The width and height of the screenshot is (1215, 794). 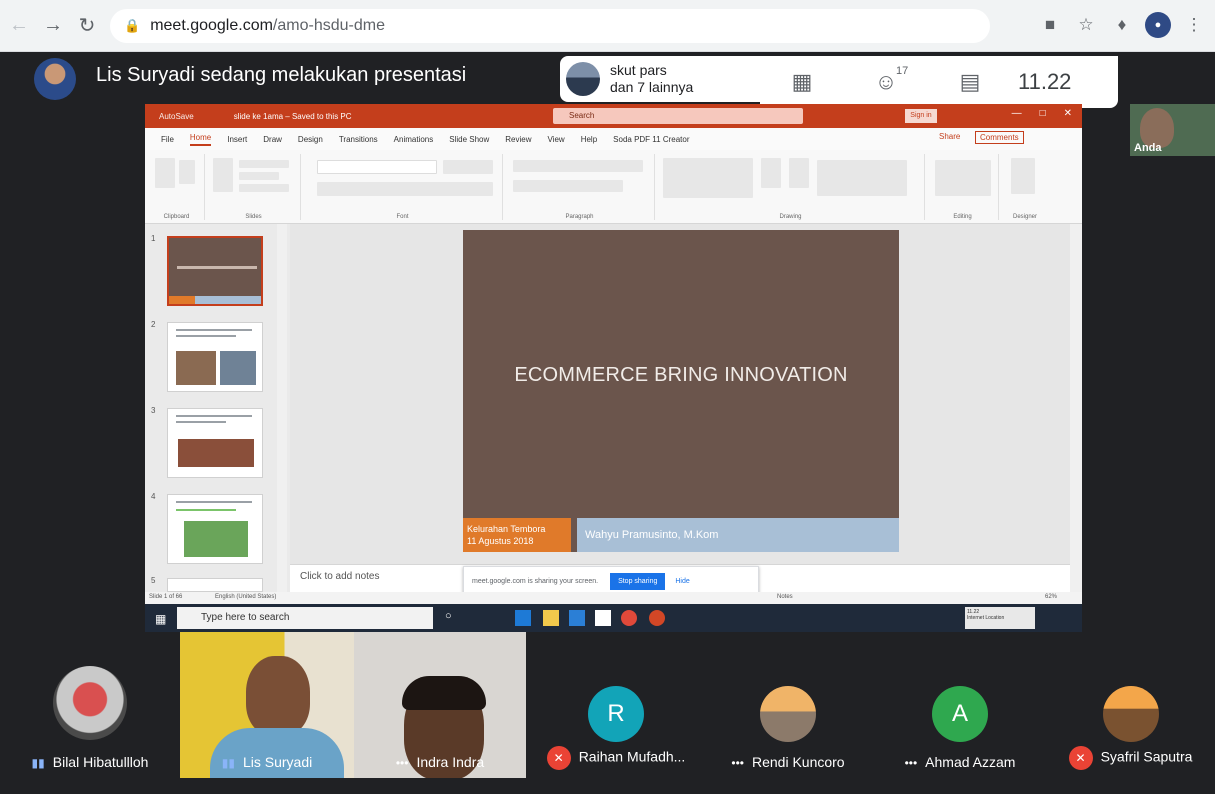 What do you see at coordinates (305, 618) in the screenshot?
I see `taskbar-search: Type here to search` at bounding box center [305, 618].